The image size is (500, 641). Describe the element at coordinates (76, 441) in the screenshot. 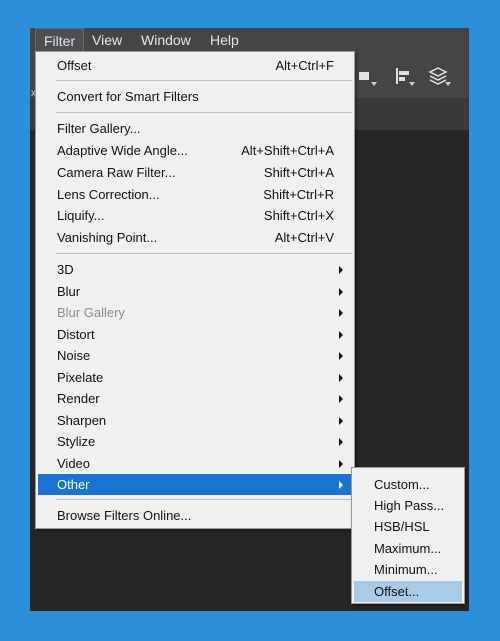

I see `menu-item-label: Stylize` at that location.